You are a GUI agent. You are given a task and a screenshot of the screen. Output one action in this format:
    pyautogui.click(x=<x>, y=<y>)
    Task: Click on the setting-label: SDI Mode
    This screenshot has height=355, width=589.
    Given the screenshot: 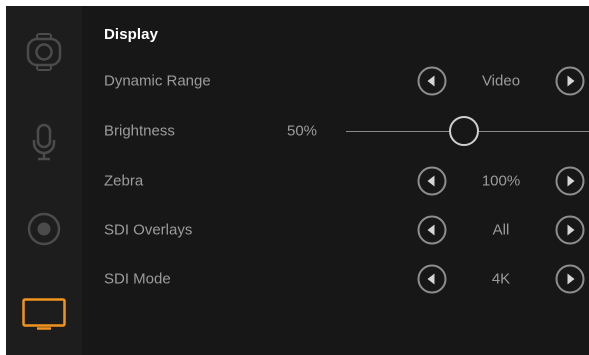 What is the action you would take?
    pyautogui.click(x=137, y=279)
    